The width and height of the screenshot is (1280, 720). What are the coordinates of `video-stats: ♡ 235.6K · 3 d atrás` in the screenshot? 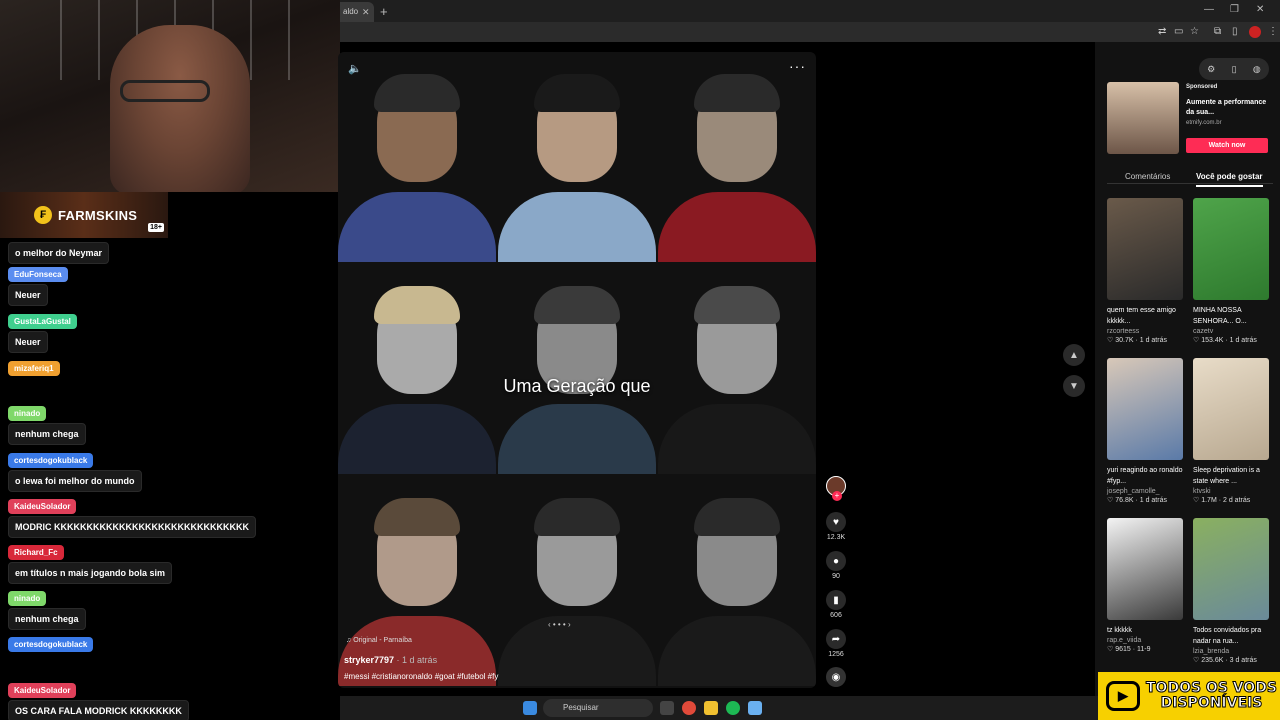 It's located at (1225, 660).